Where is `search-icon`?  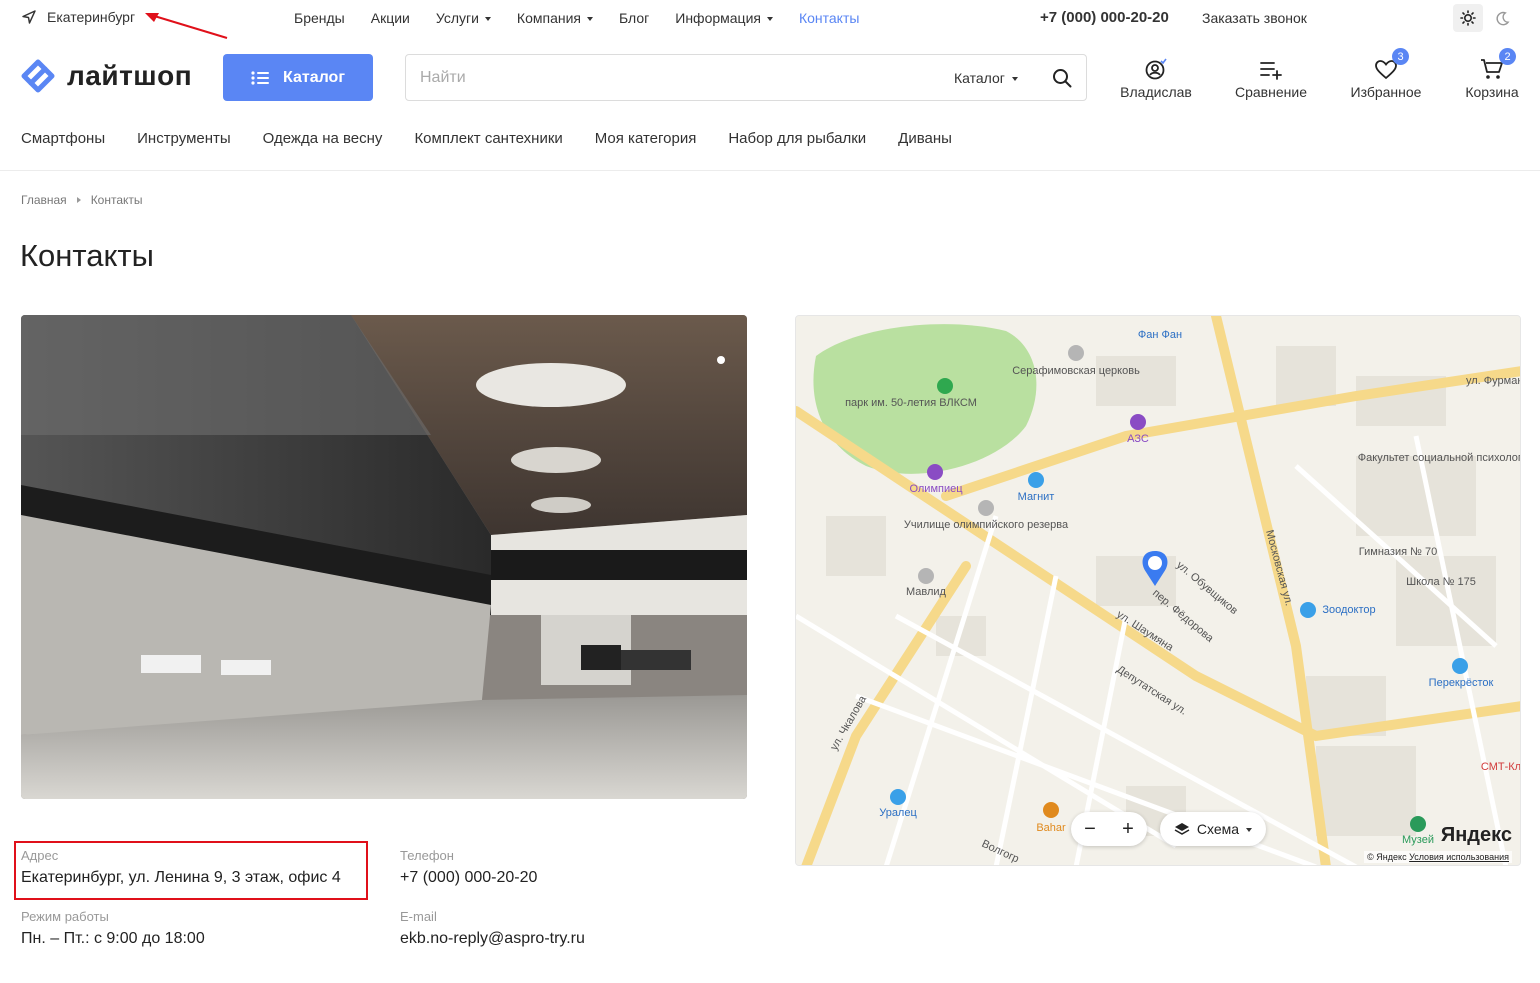
search-icon is located at coordinates (1062, 78).